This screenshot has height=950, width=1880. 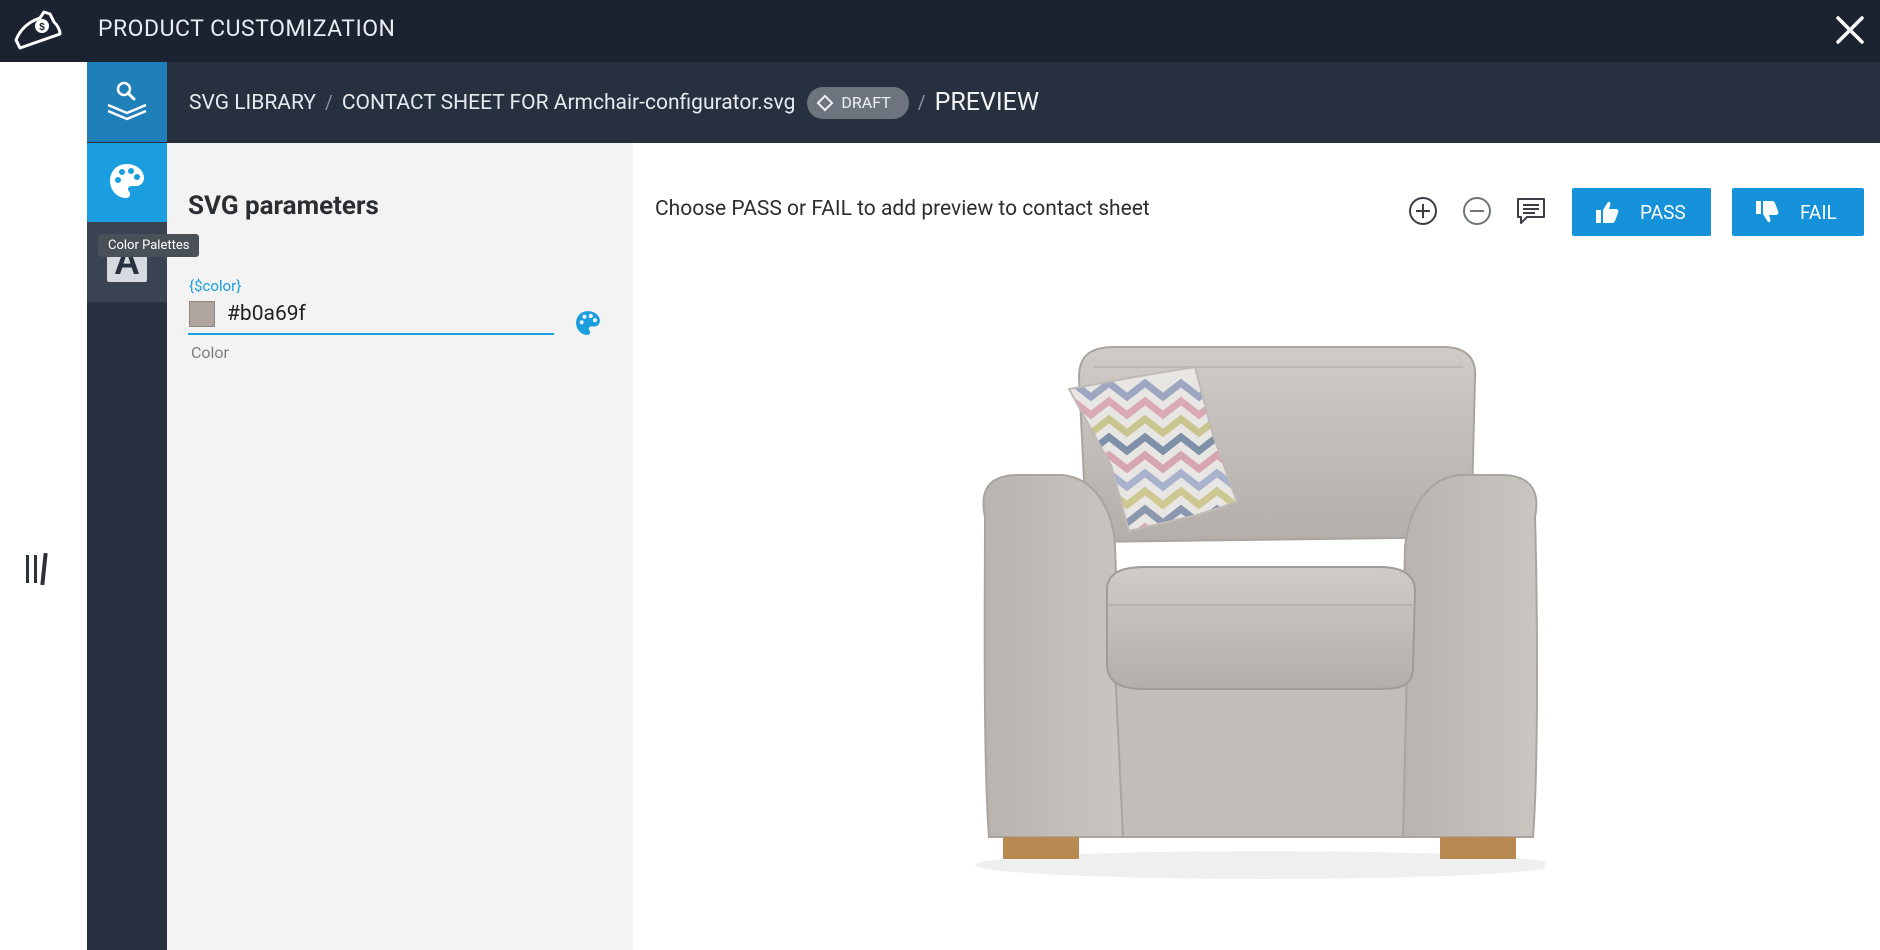 I want to click on diamond-icon, so click(x=825, y=102).